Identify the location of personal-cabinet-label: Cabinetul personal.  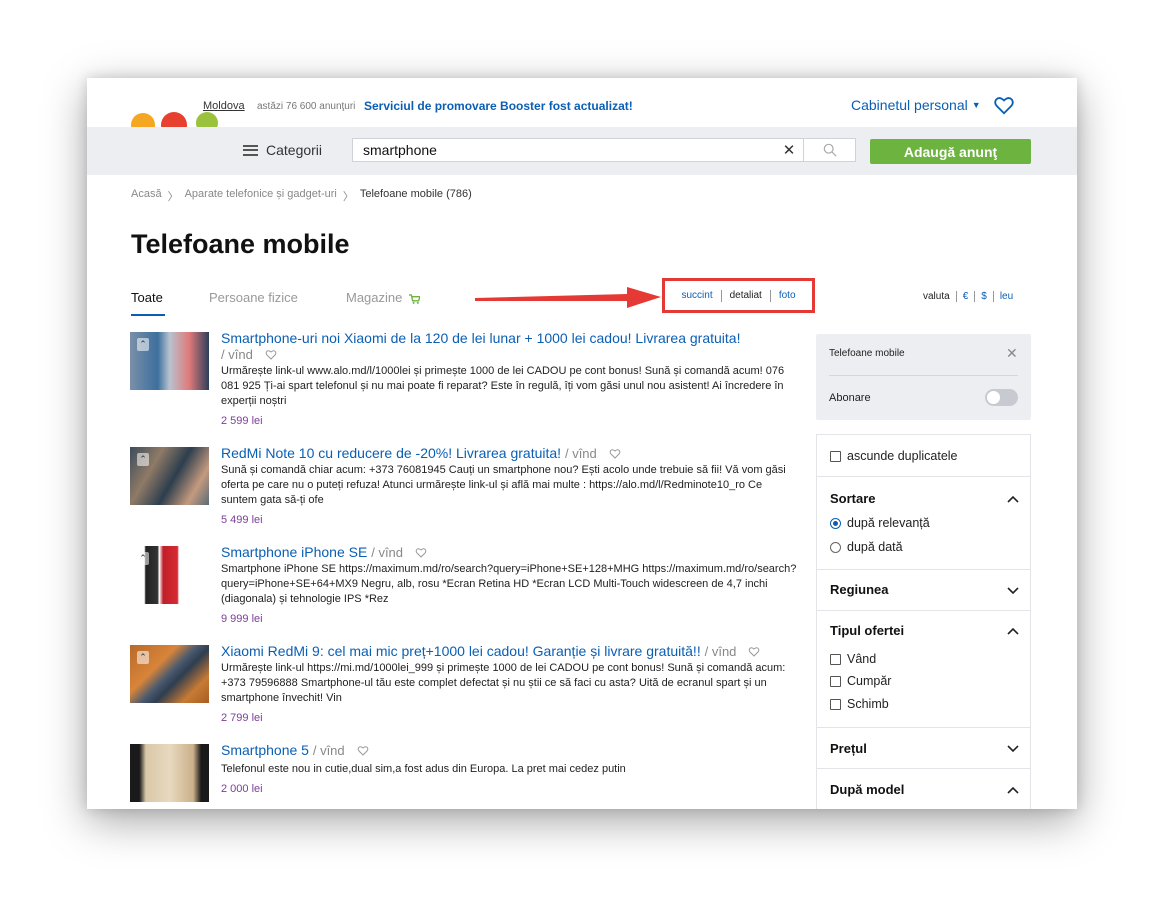
(909, 105).